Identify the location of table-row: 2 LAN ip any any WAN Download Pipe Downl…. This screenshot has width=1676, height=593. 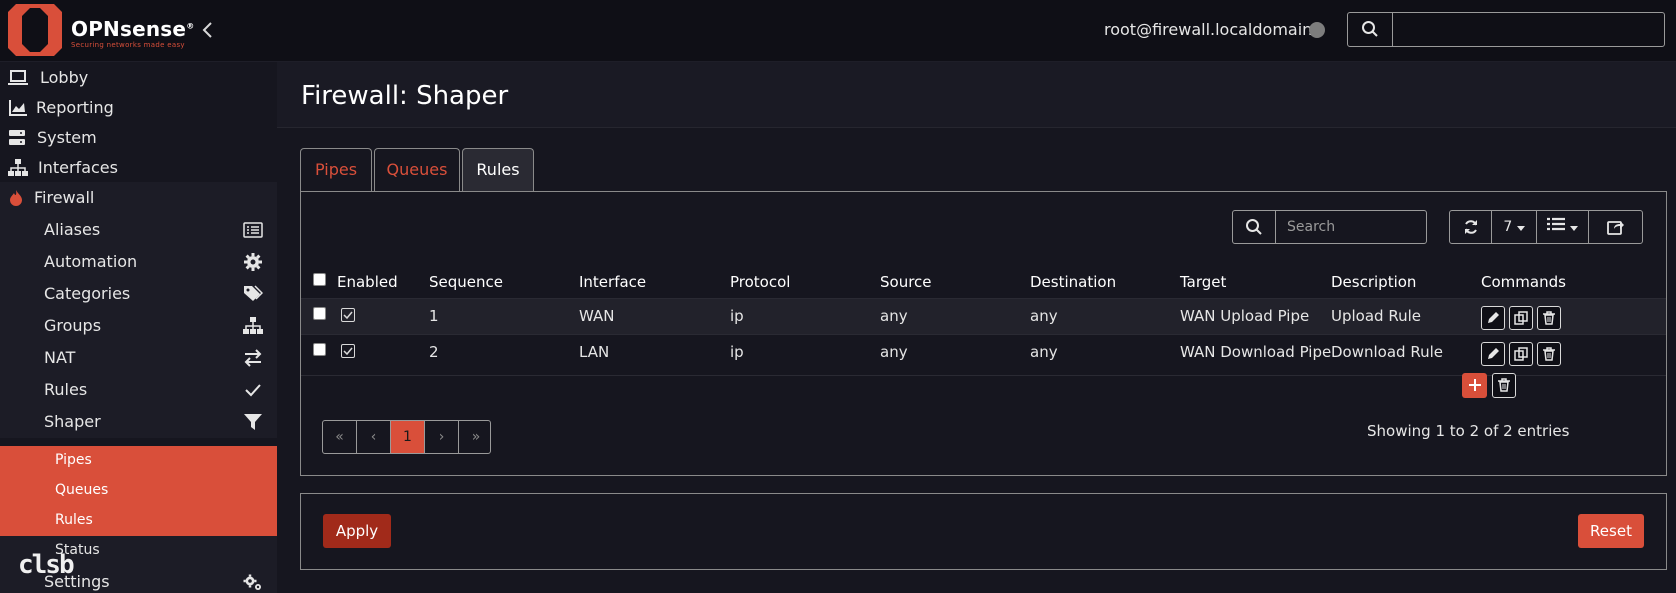
(983, 352).